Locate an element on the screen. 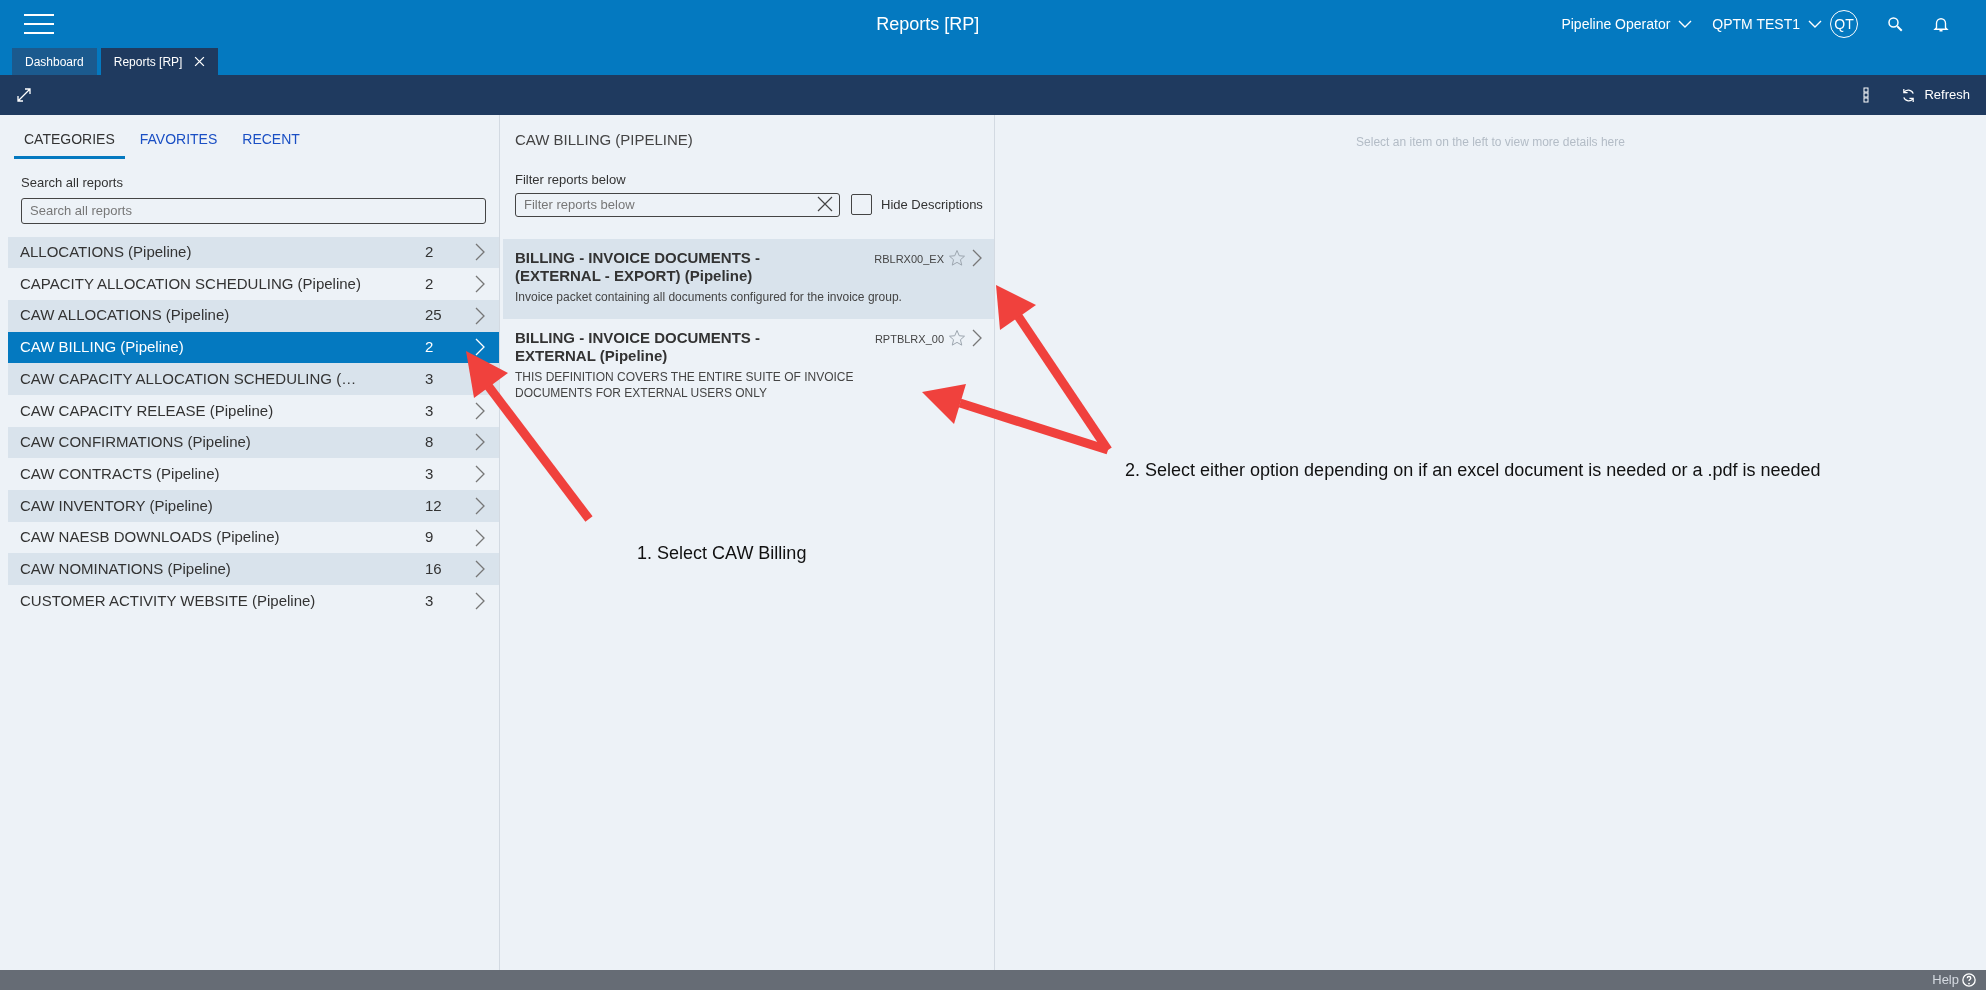 The width and height of the screenshot is (1986, 990). category-name: CAW ALLOCATIONS (Pipeline) is located at coordinates (125, 315).